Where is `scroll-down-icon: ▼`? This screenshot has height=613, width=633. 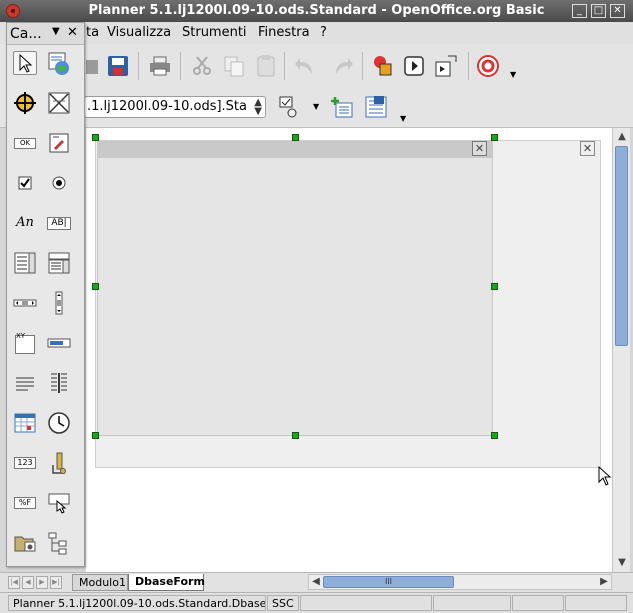
scroll-down-icon: ▼ is located at coordinates (622, 563).